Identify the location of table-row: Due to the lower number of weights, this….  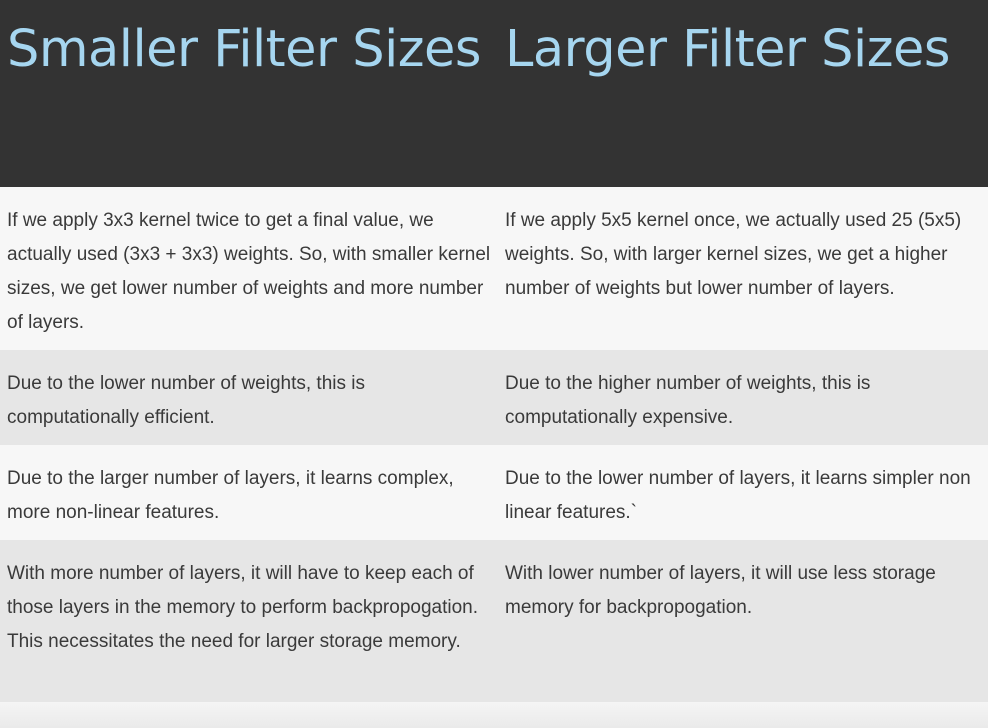
(494, 397).